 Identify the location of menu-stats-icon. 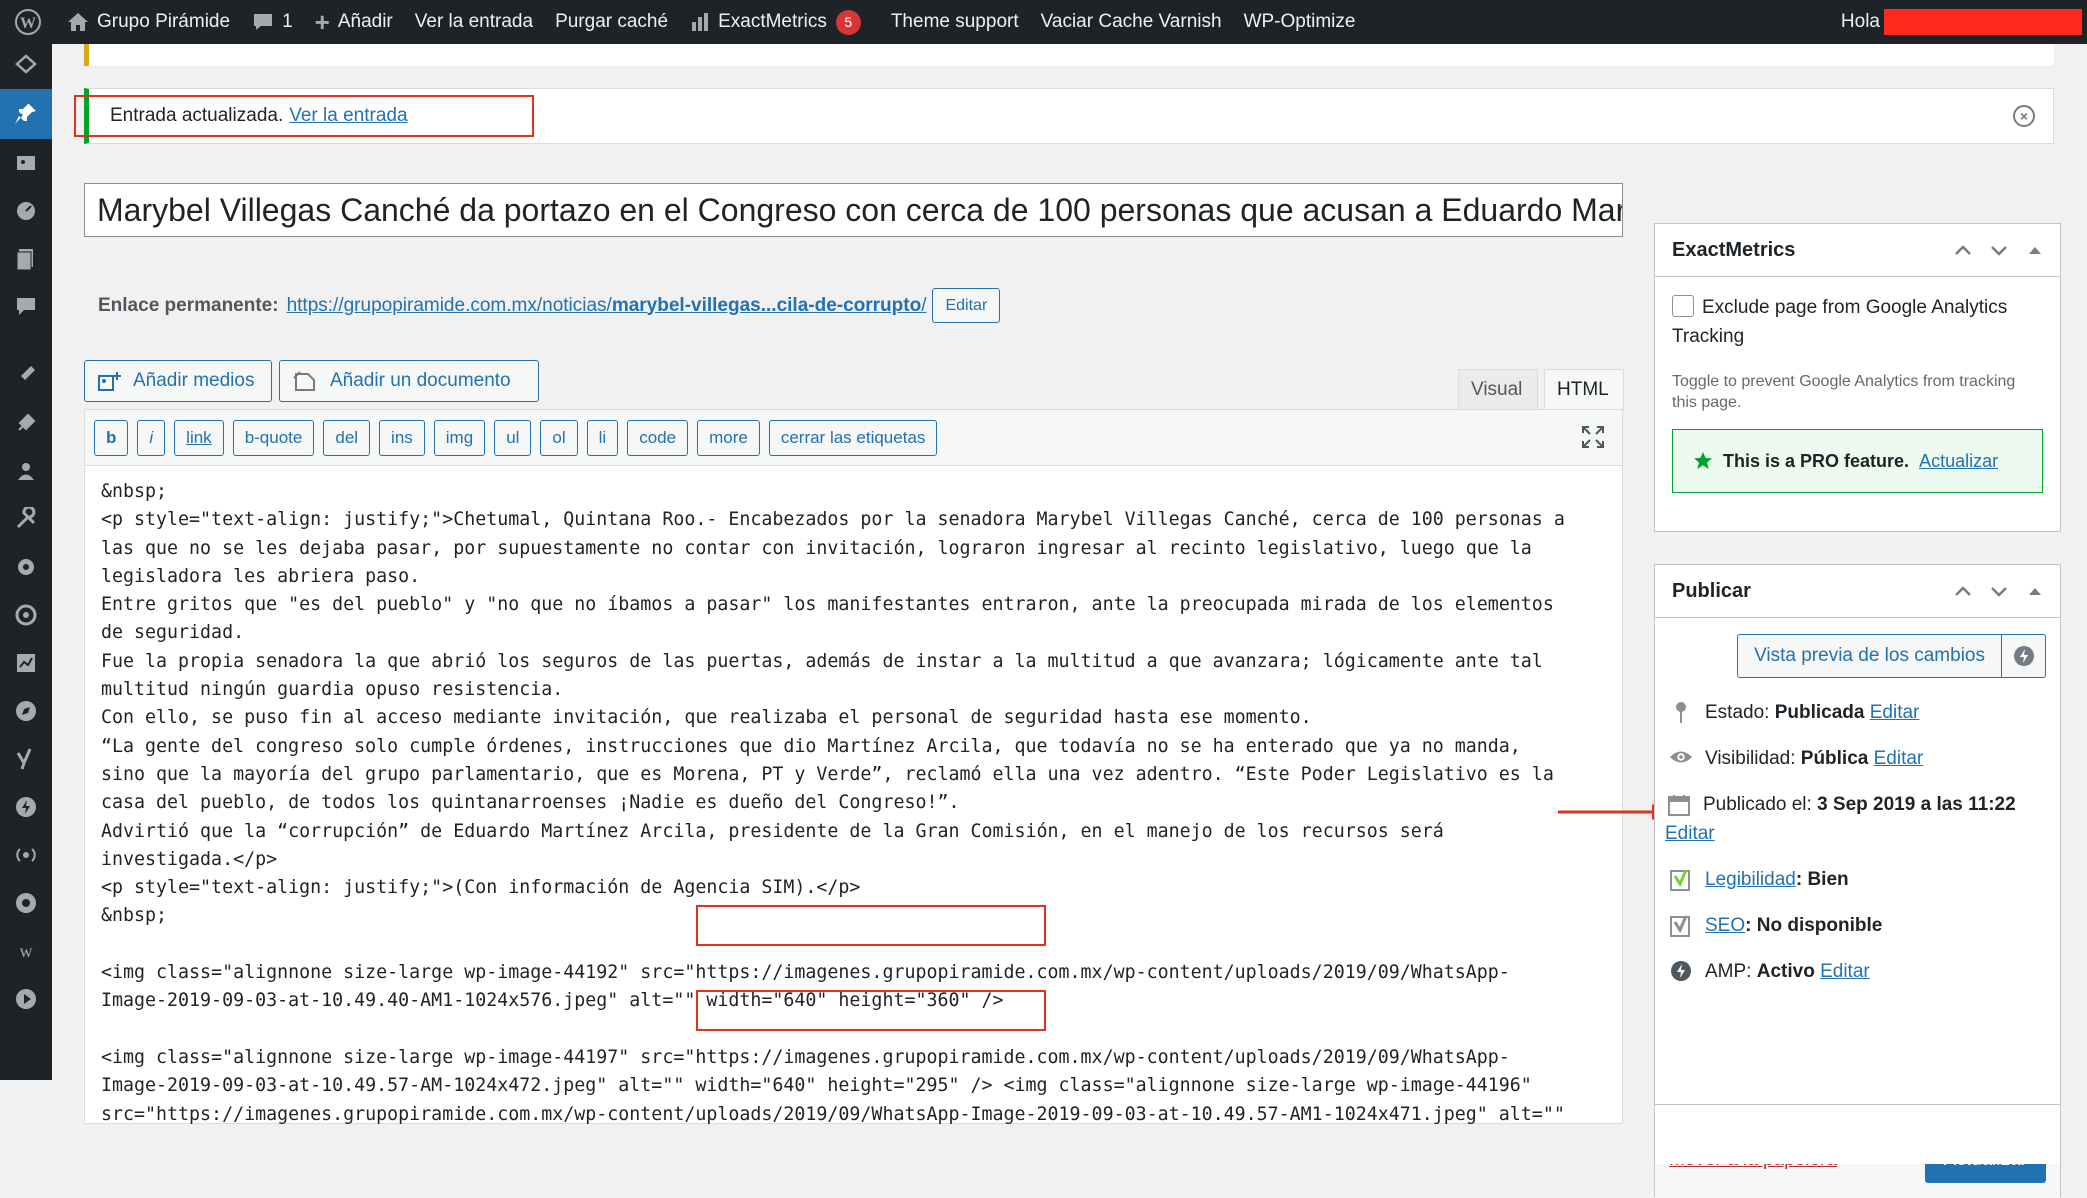
(26, 663).